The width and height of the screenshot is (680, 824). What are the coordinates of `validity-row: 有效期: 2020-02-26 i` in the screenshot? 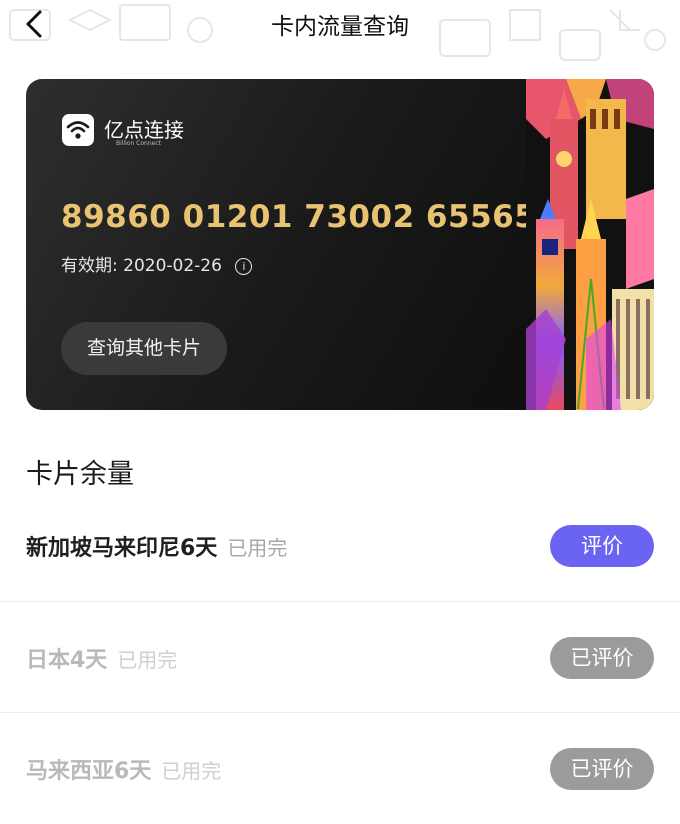 It's located at (157, 263).